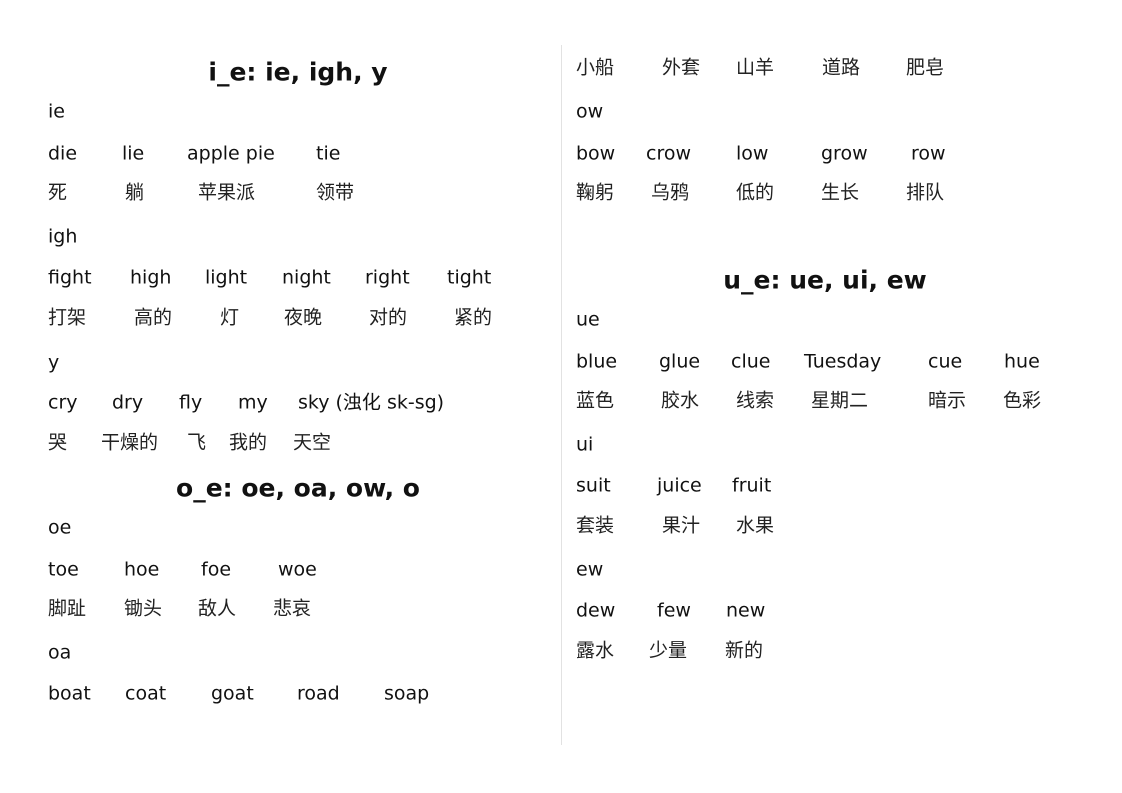 The image size is (1122, 793). I want to click on vocab-word: soap, so click(407, 693).